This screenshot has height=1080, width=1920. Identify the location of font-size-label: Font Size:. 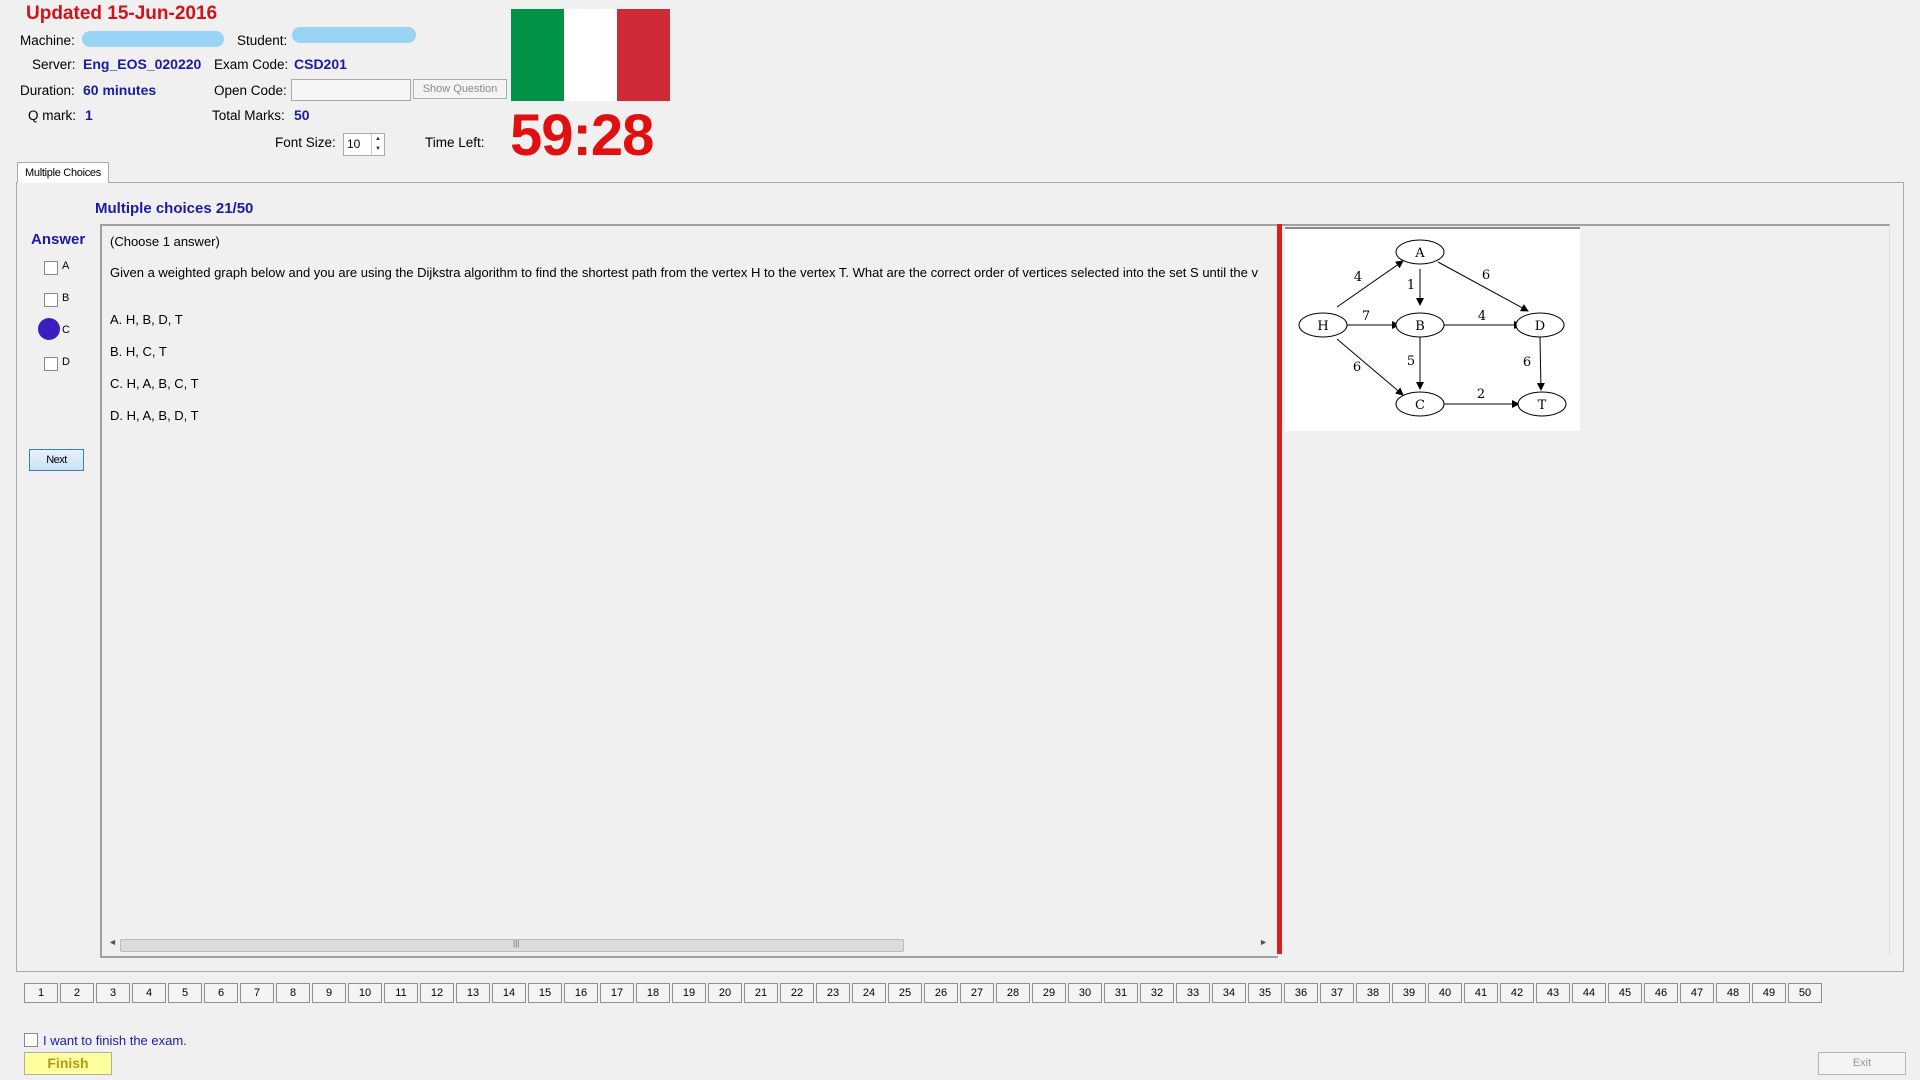
(305, 142).